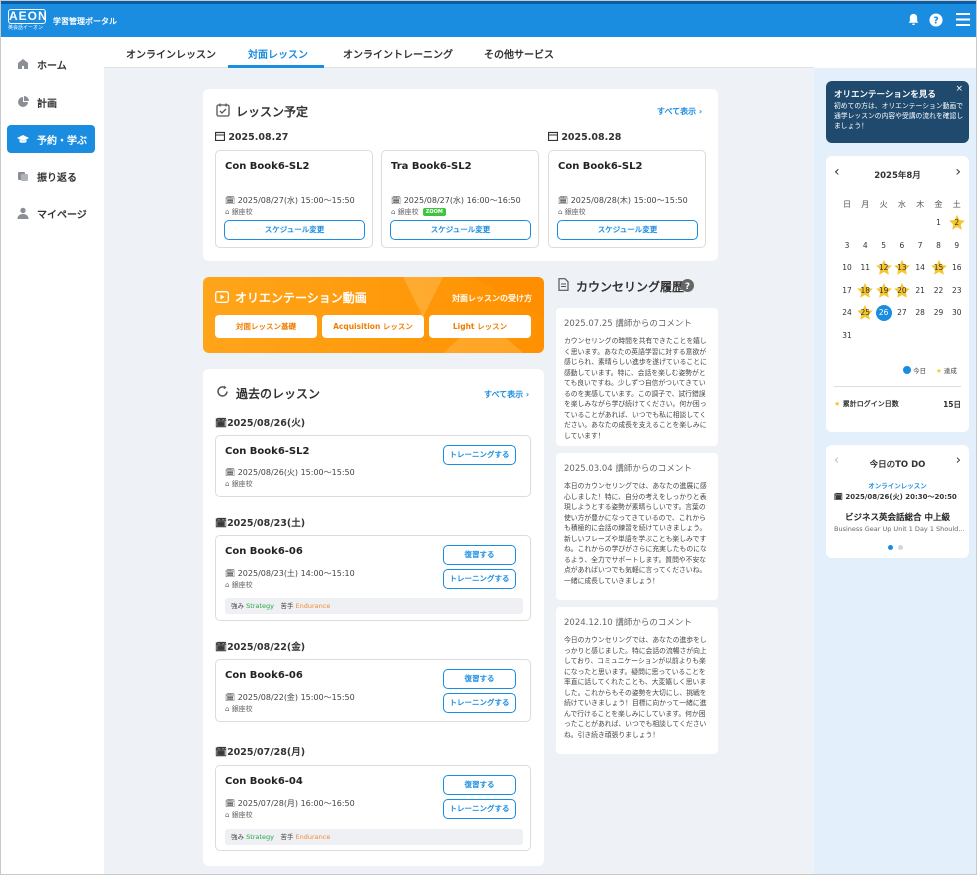 This screenshot has height=875, width=977. Describe the element at coordinates (51, 64) in the screenshot. I see `sidebar-item-home: ホーム` at that location.